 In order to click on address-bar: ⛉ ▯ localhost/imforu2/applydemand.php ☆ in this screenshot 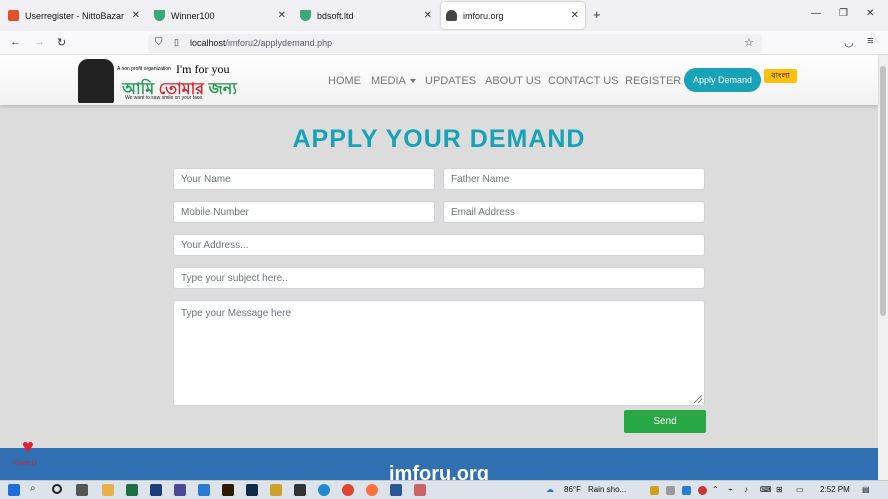, I will do `click(455, 43)`.